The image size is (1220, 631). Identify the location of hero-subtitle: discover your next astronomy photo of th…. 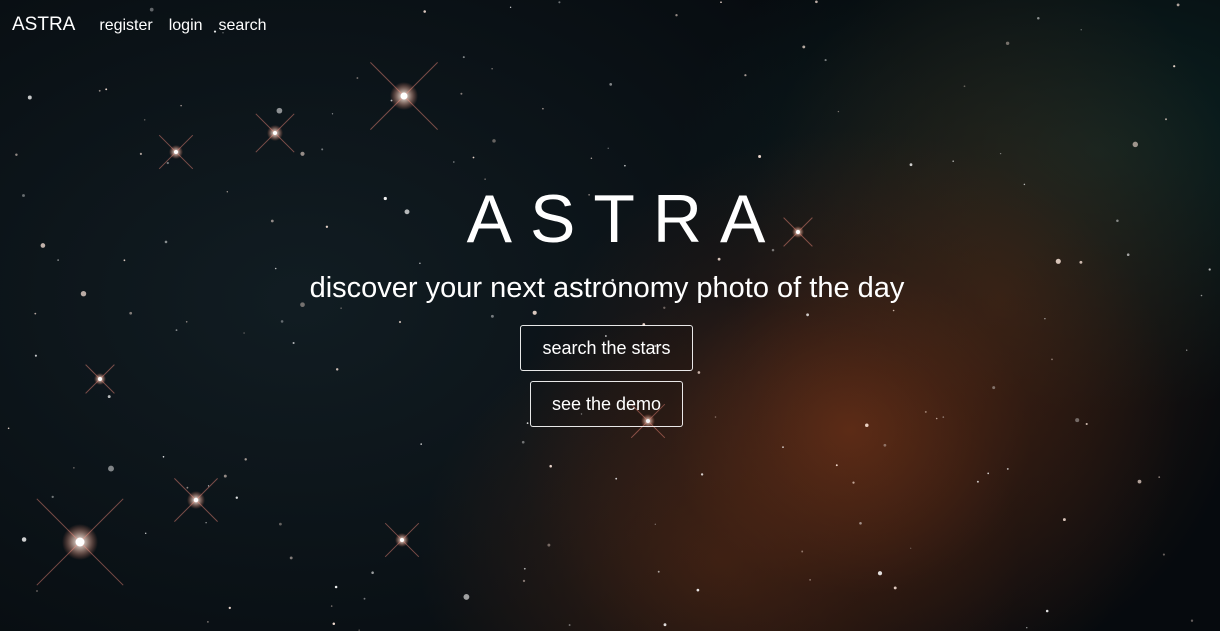
(607, 288).